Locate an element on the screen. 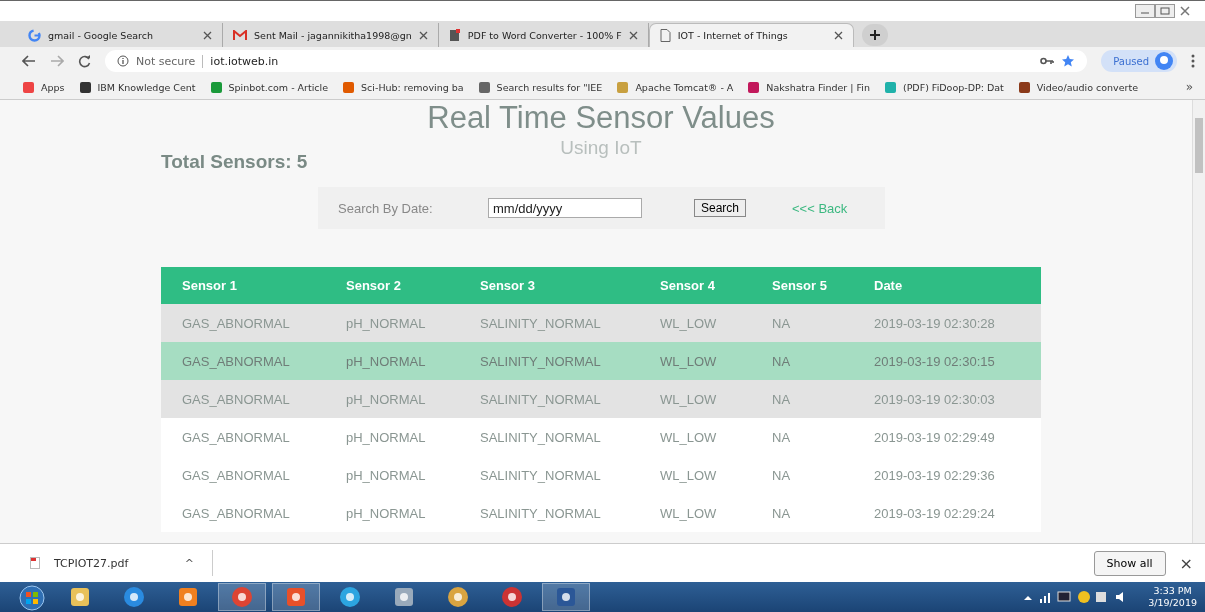 This screenshot has width=1205, height=612. bookmark-label: Nakshatra Finder | Fin is located at coordinates (818, 87).